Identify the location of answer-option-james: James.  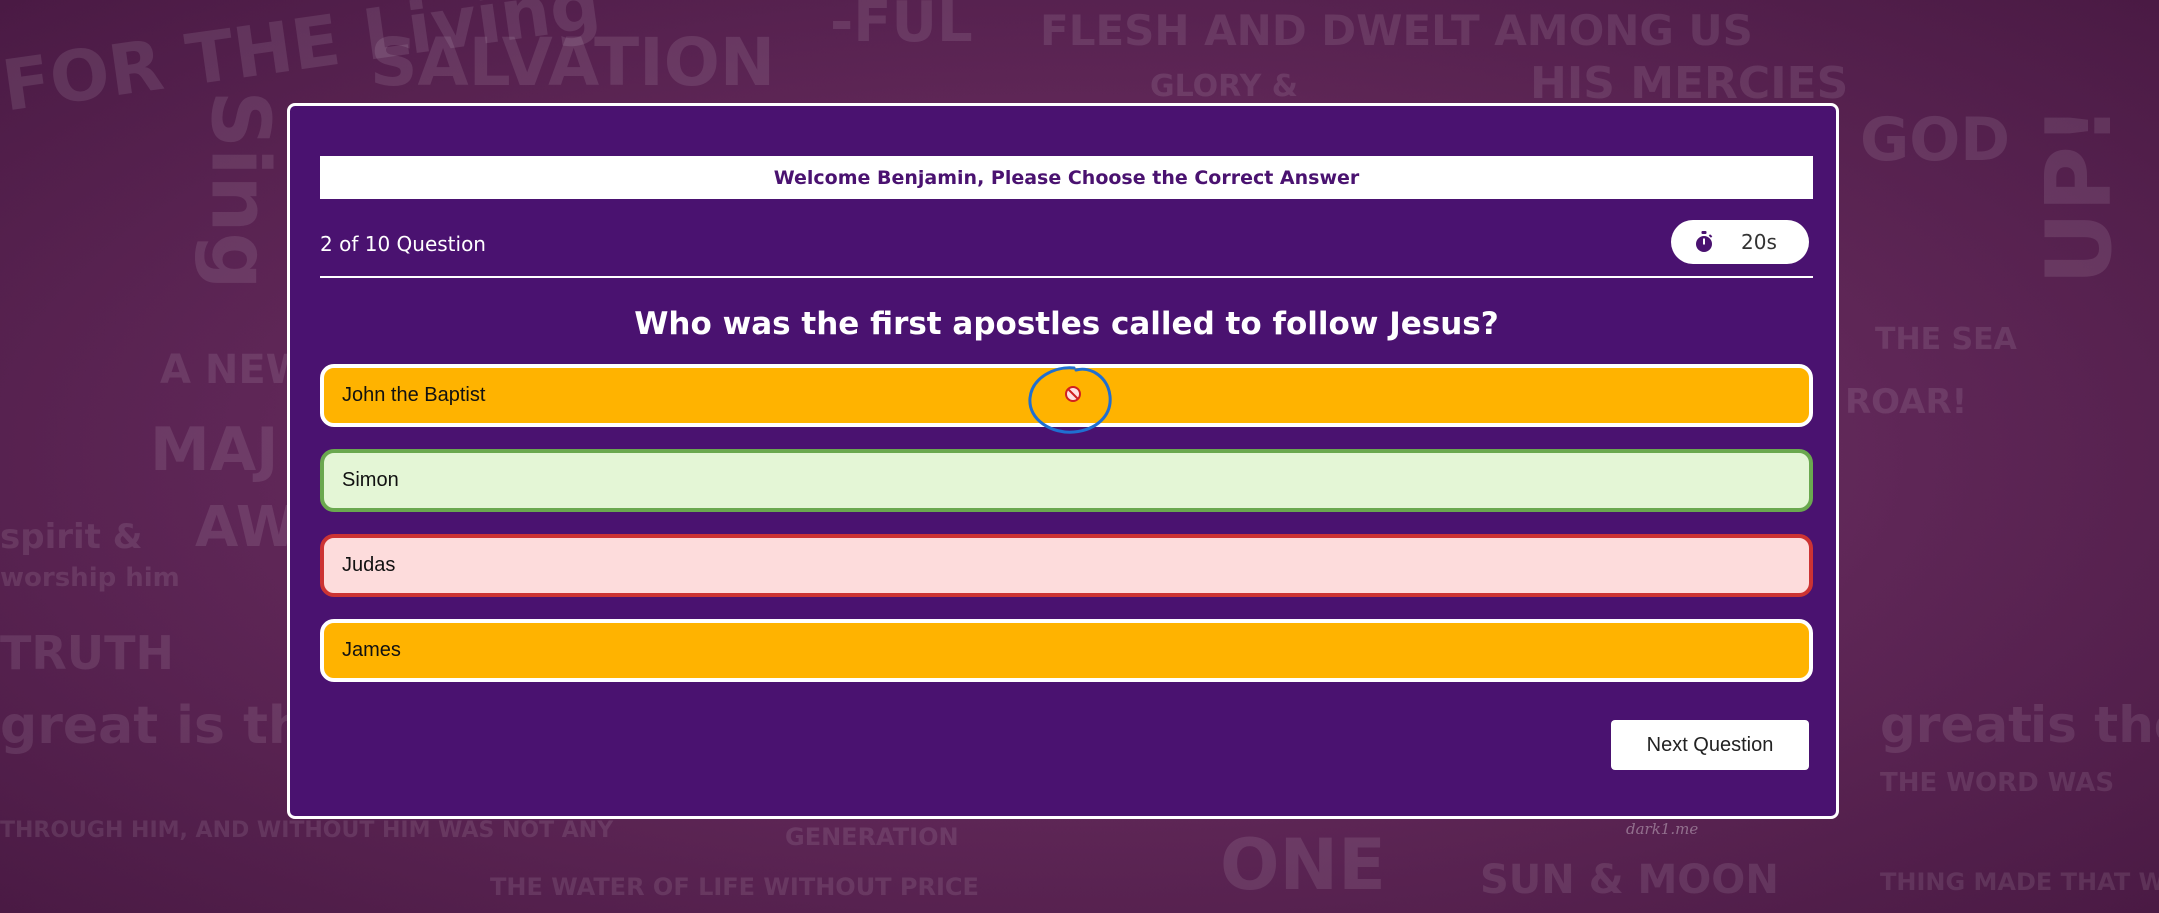
(1066, 650).